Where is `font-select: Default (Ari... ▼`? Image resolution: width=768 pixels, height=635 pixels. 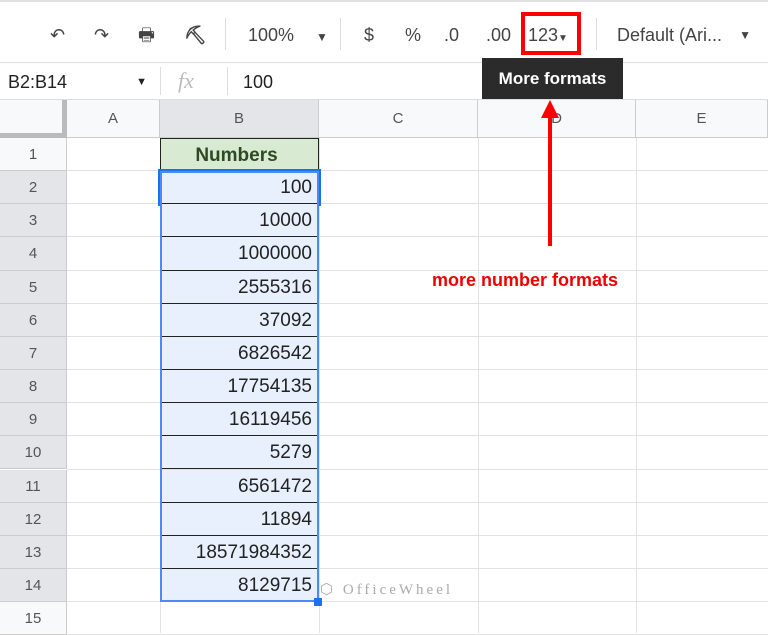 font-select: Default (Ari... ▼ is located at coordinates (687, 35).